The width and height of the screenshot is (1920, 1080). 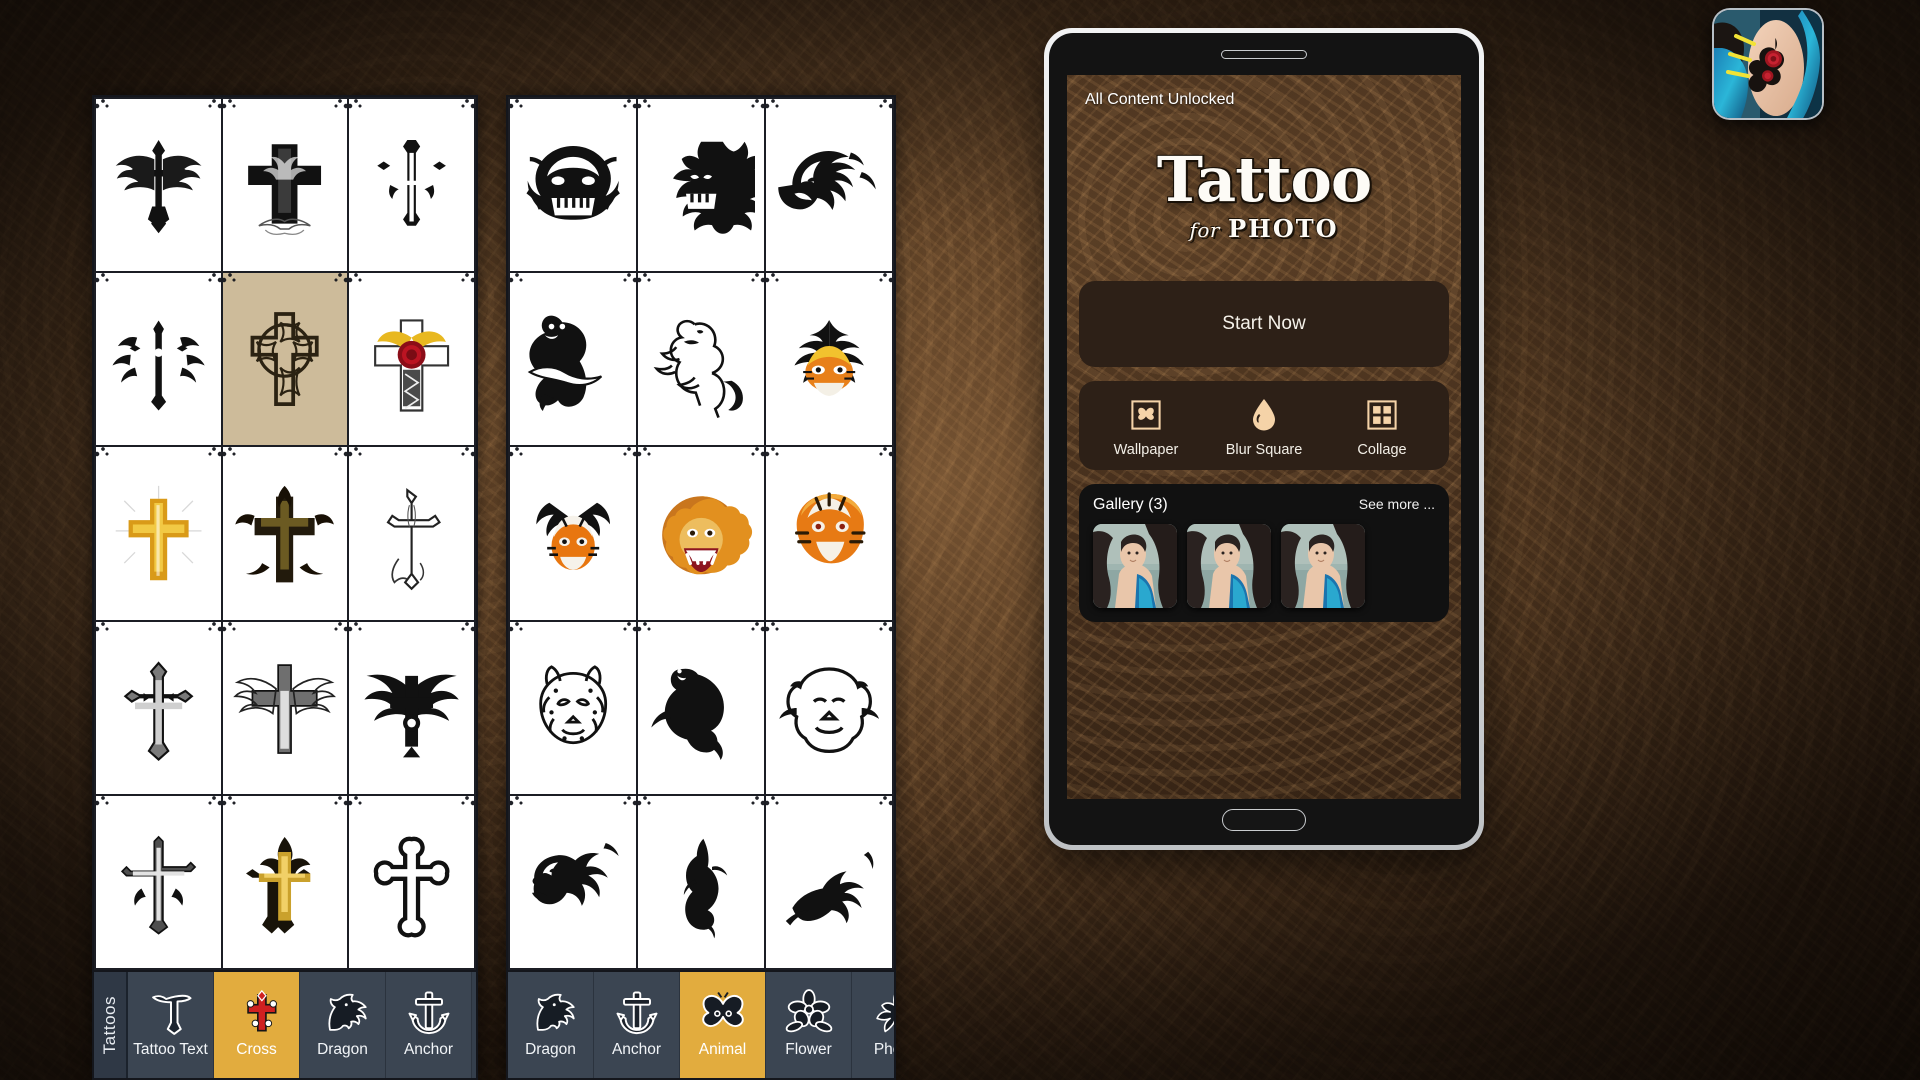 I want to click on app-icon-badge, so click(x=1768, y=64).